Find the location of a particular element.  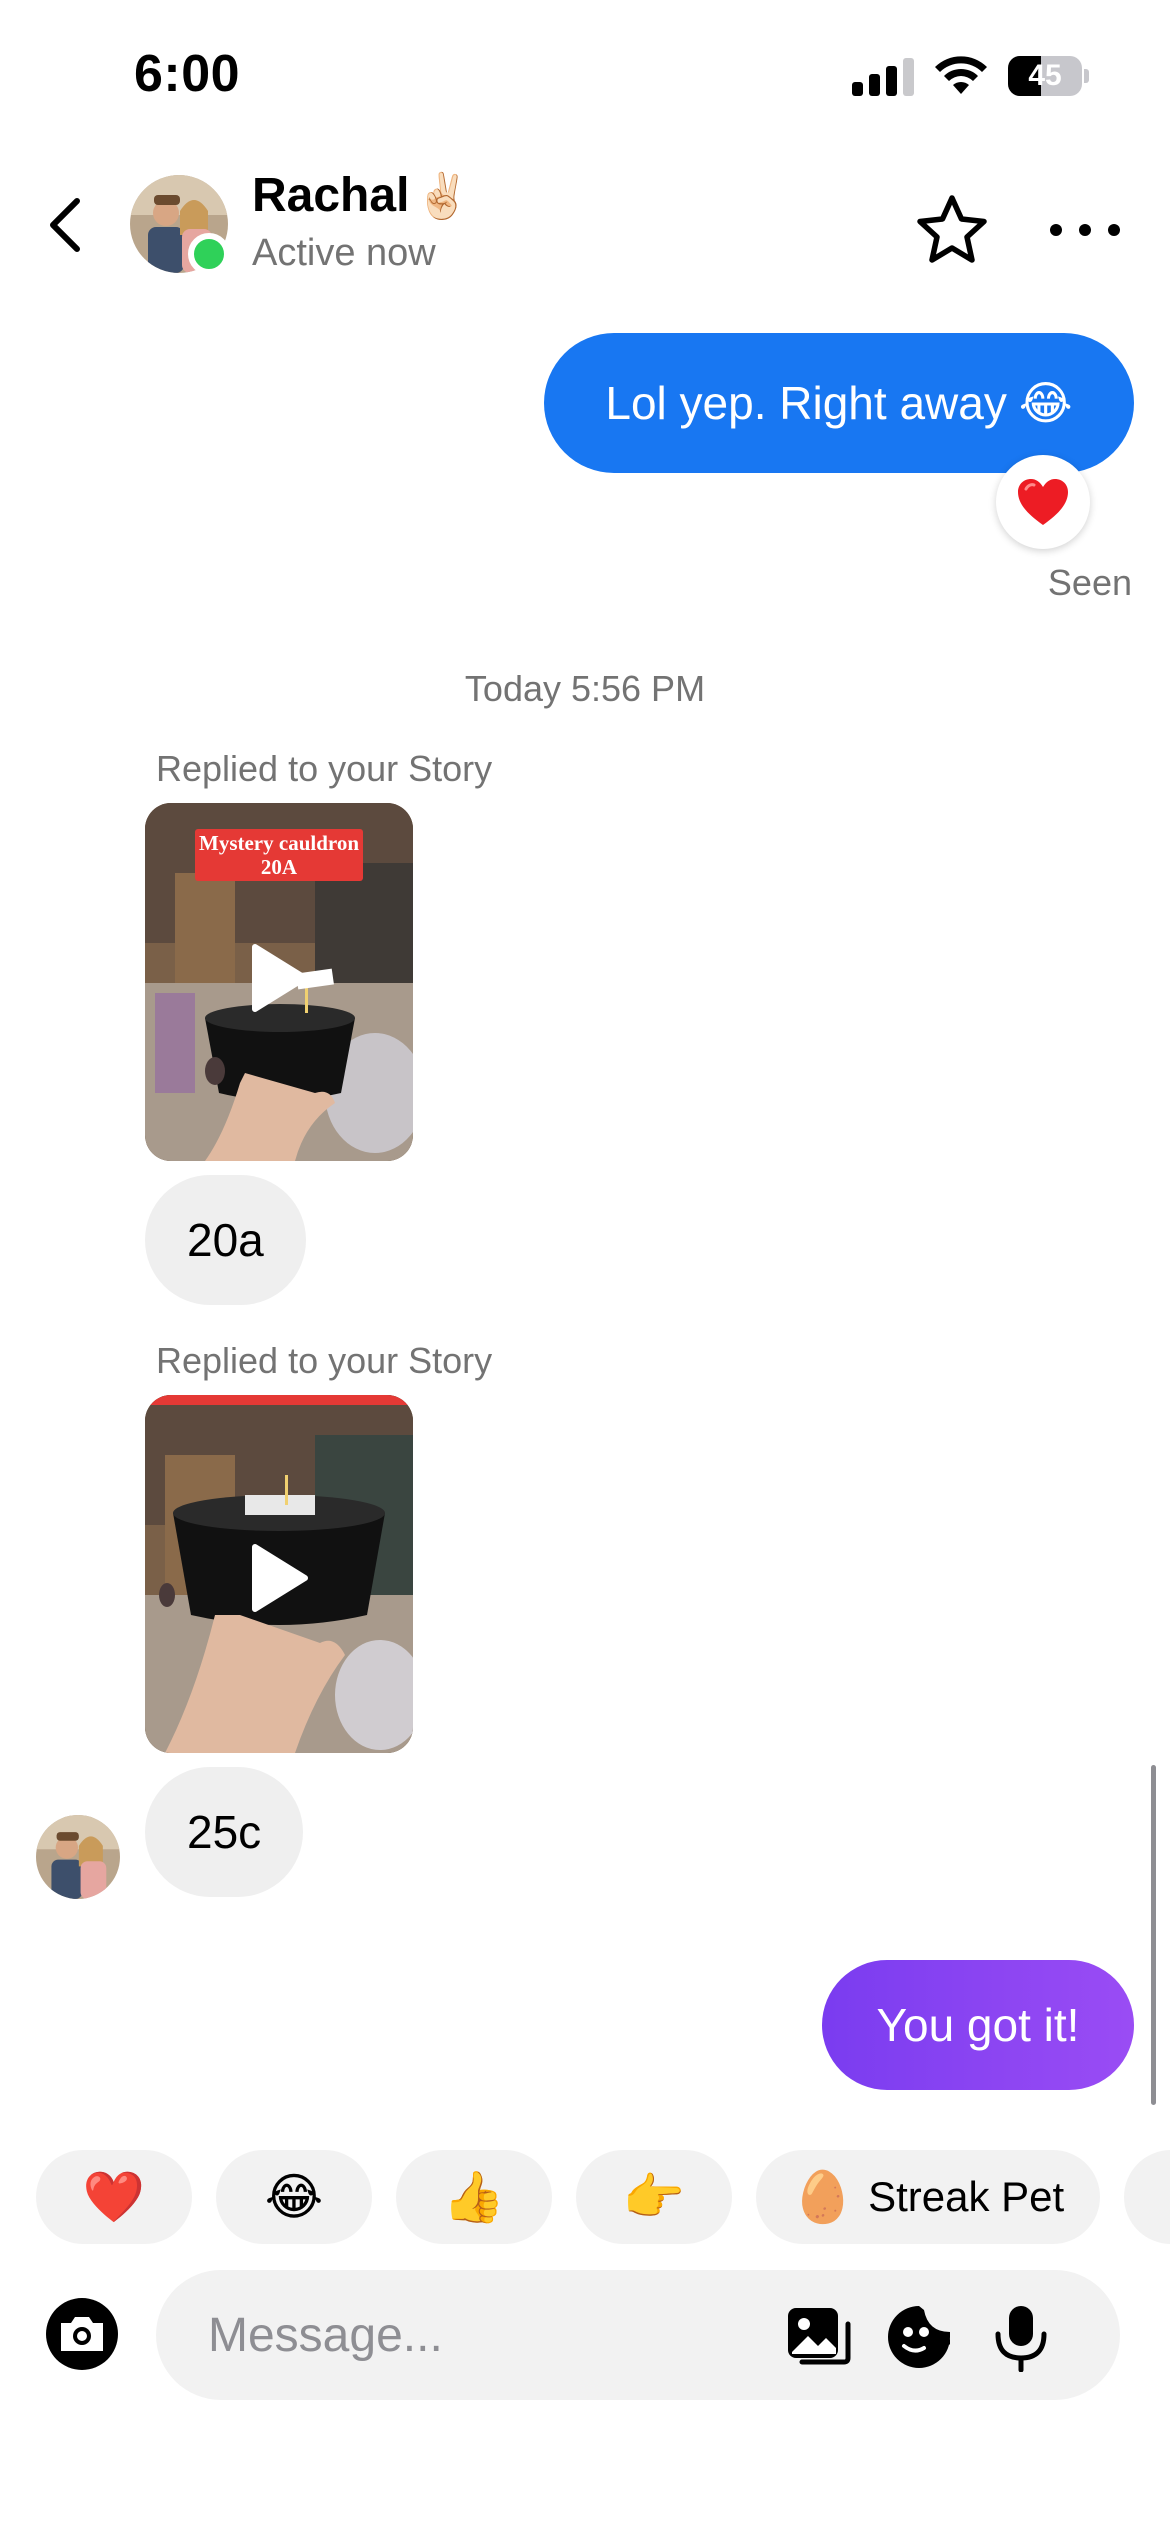

camera-icon is located at coordinates (82, 2334).